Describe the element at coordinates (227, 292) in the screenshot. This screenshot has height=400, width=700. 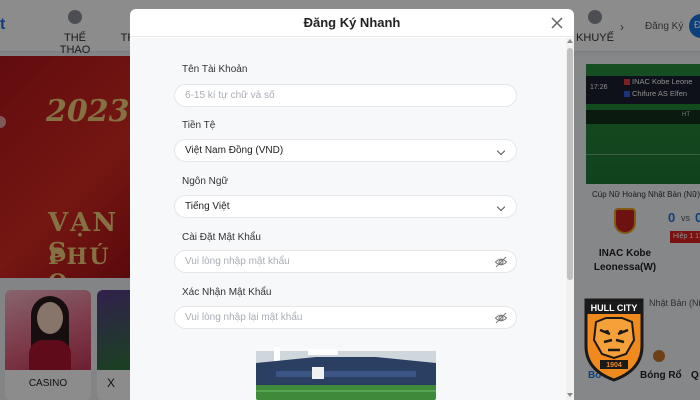
I see `confirm-password-label: Xác Nhận Mật Khẩu` at that location.